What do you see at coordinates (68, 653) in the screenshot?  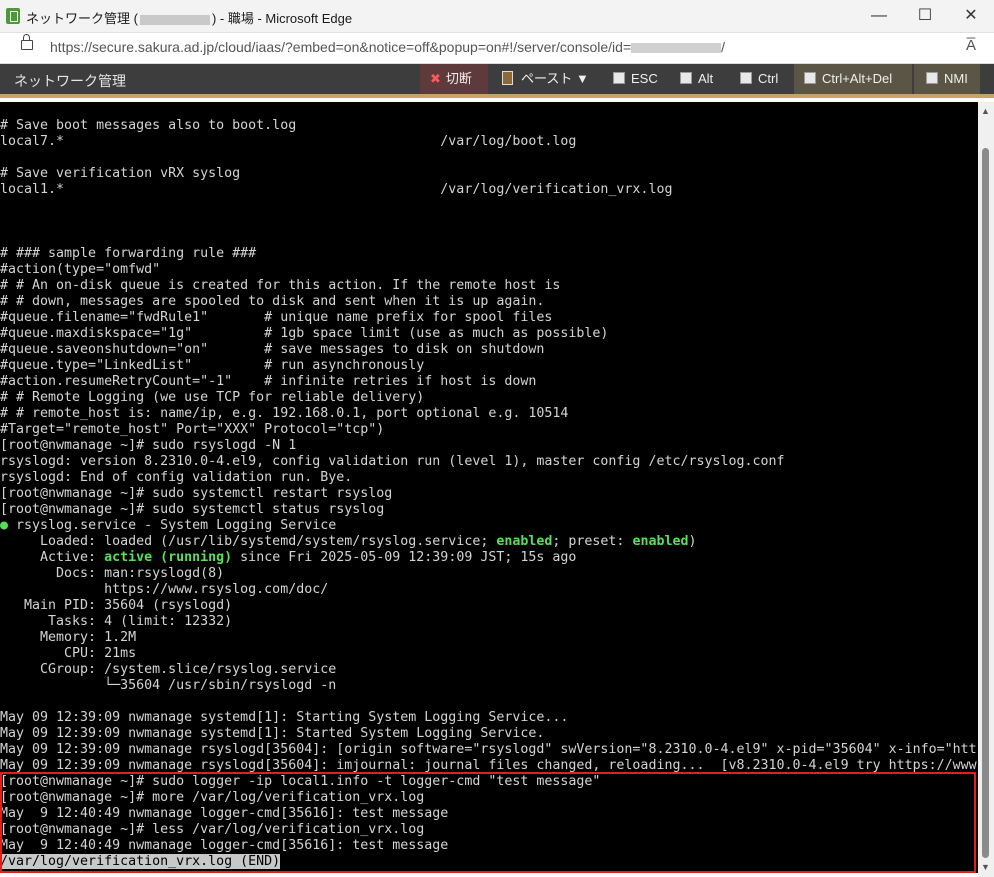 I see `terminal-line: CPU: 21ms` at bounding box center [68, 653].